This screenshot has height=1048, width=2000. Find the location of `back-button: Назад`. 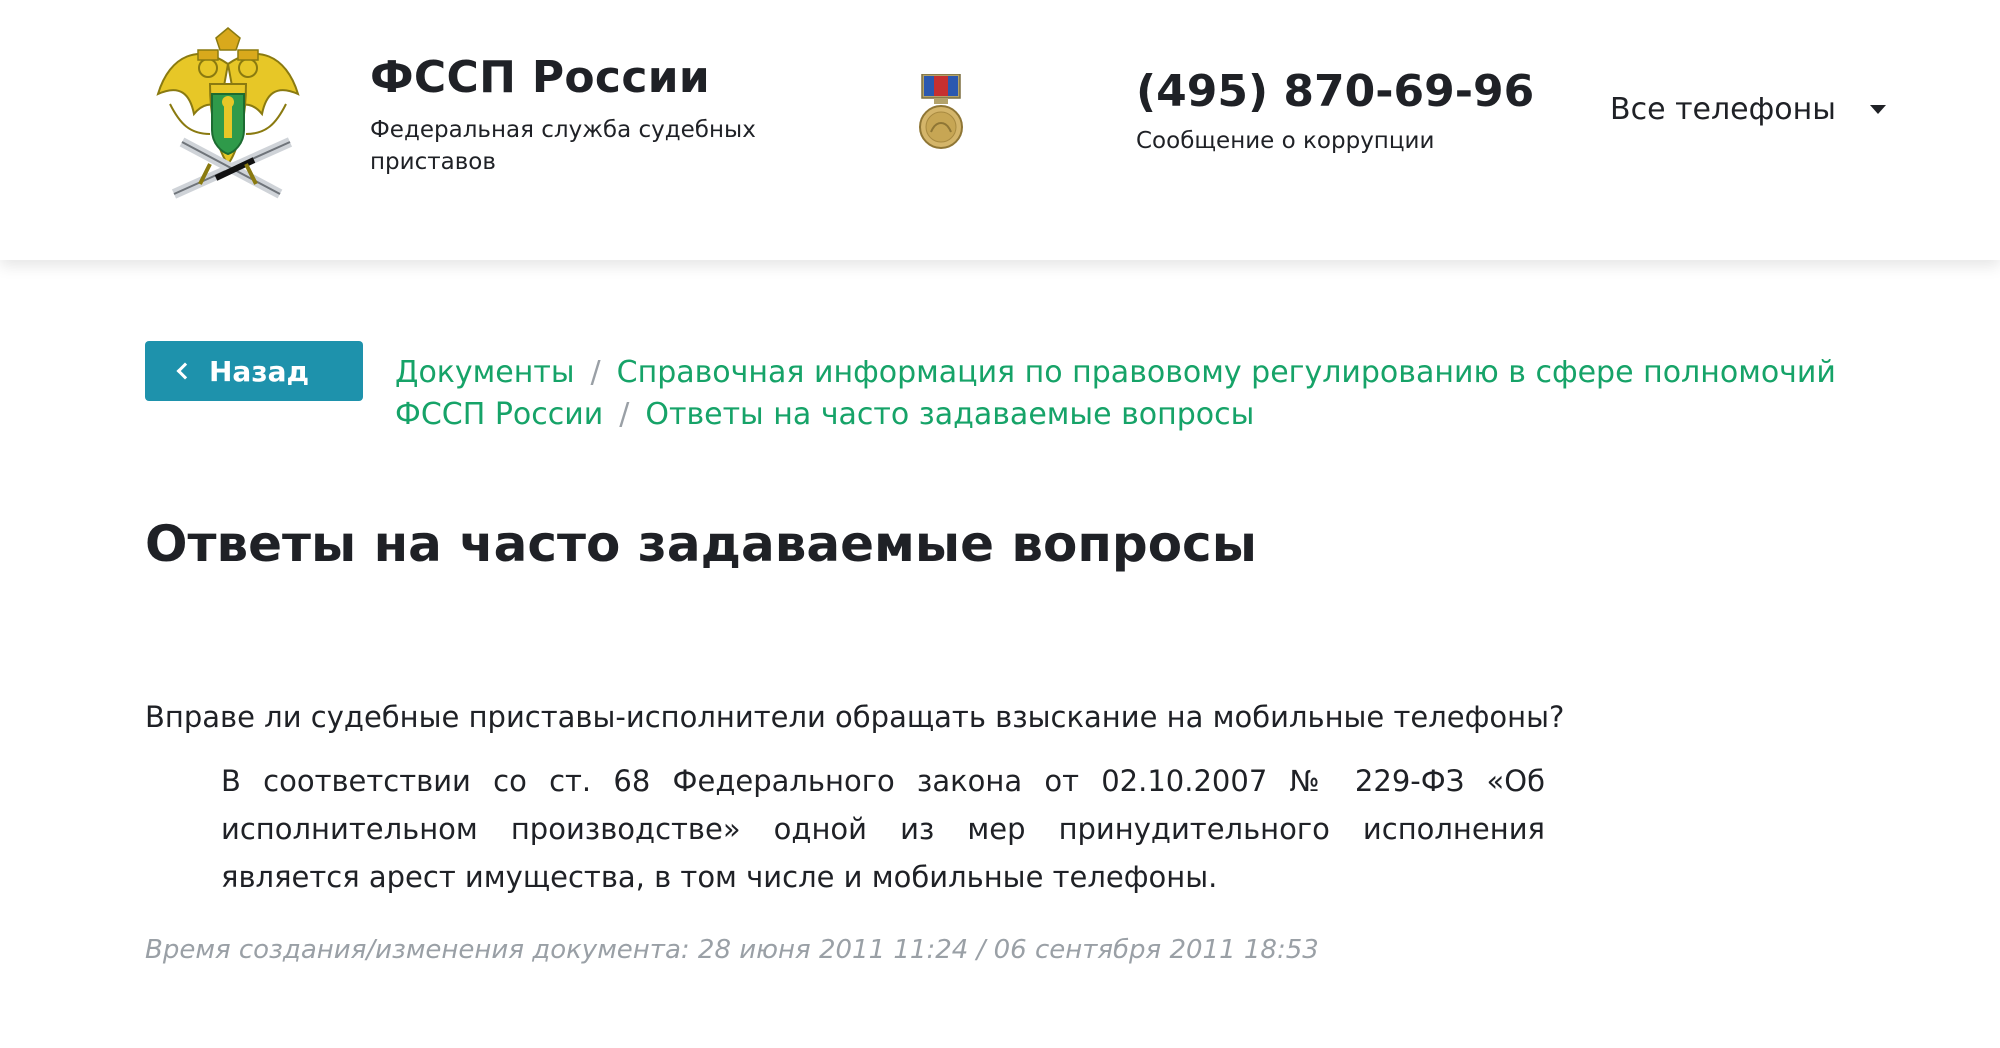

back-button: Назад is located at coordinates (254, 371).